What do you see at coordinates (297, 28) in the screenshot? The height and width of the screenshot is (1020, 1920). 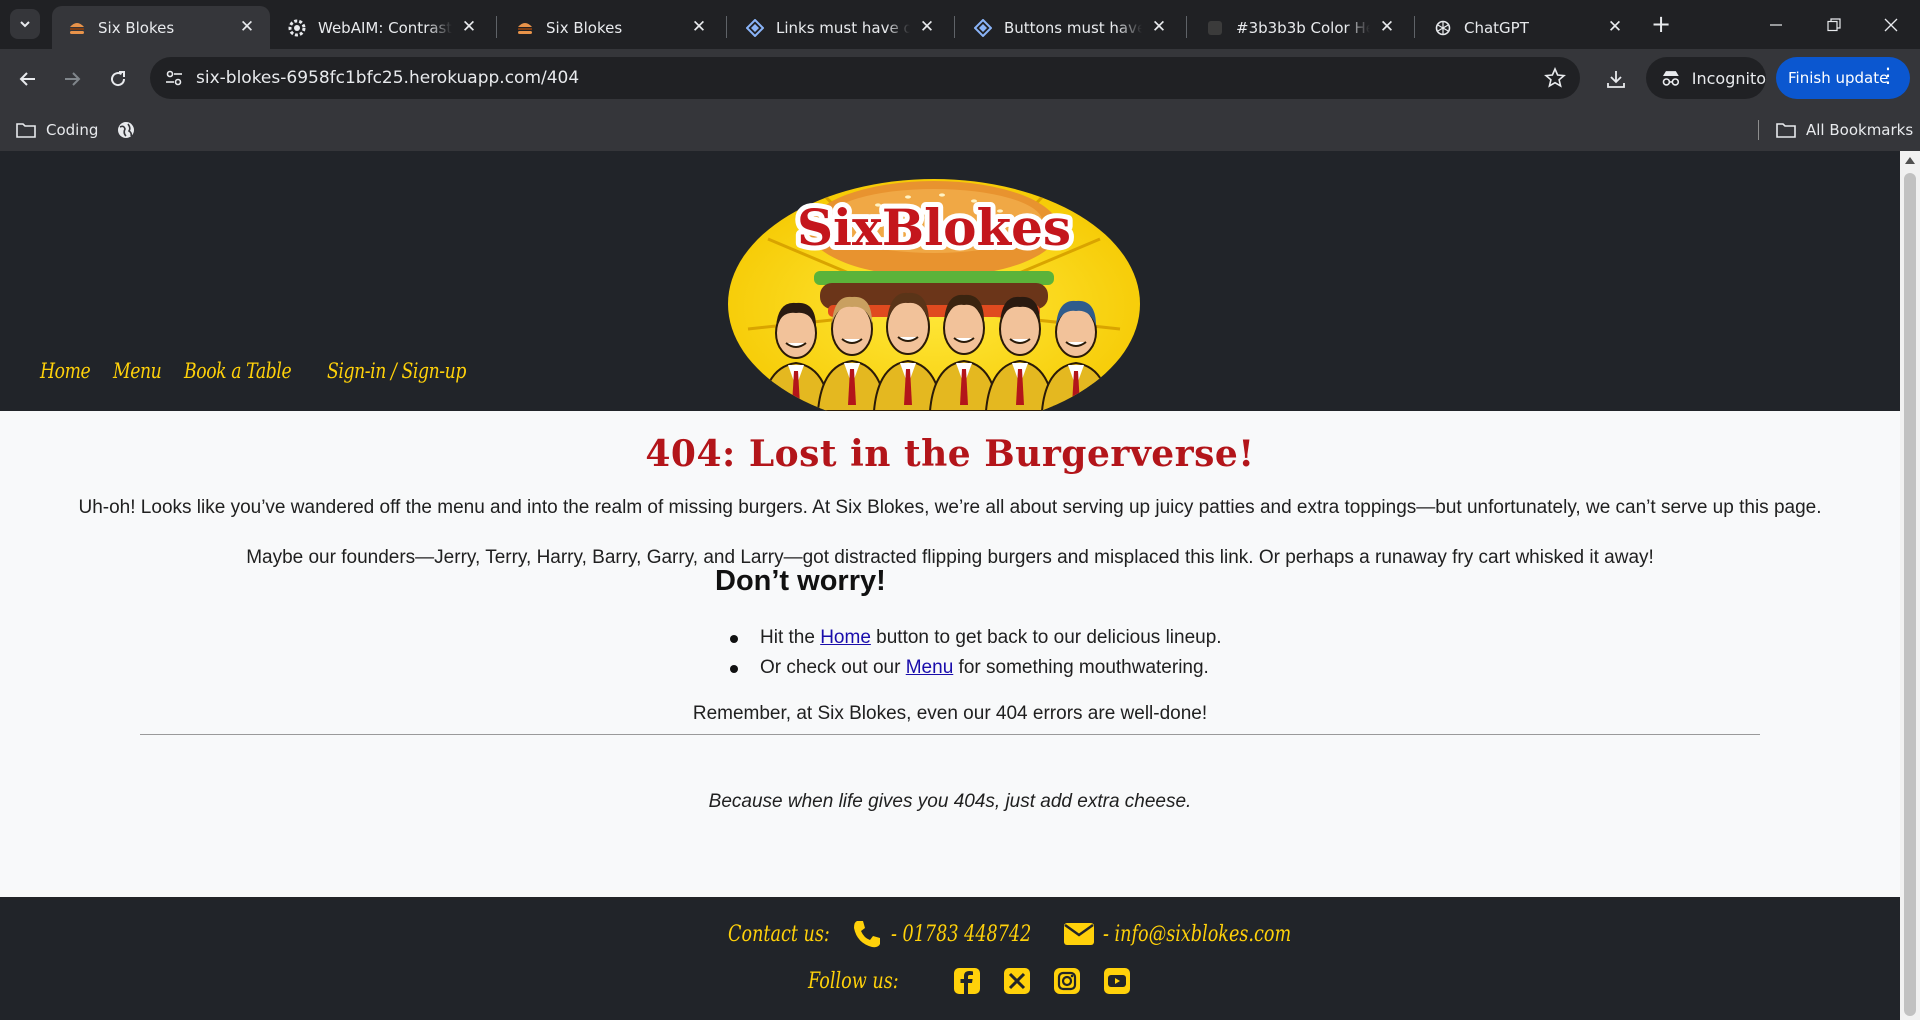 I see `webaim-gear-favicon` at bounding box center [297, 28].